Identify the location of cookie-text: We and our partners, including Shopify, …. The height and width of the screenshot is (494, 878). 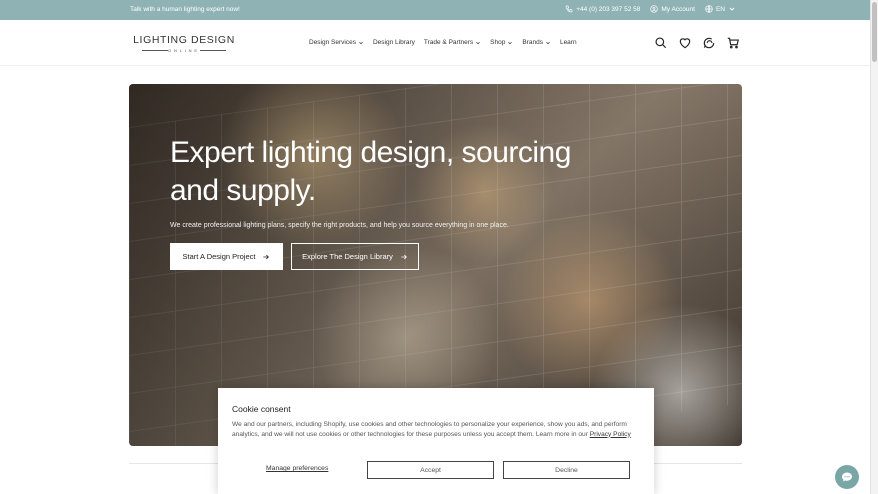
(437, 429).